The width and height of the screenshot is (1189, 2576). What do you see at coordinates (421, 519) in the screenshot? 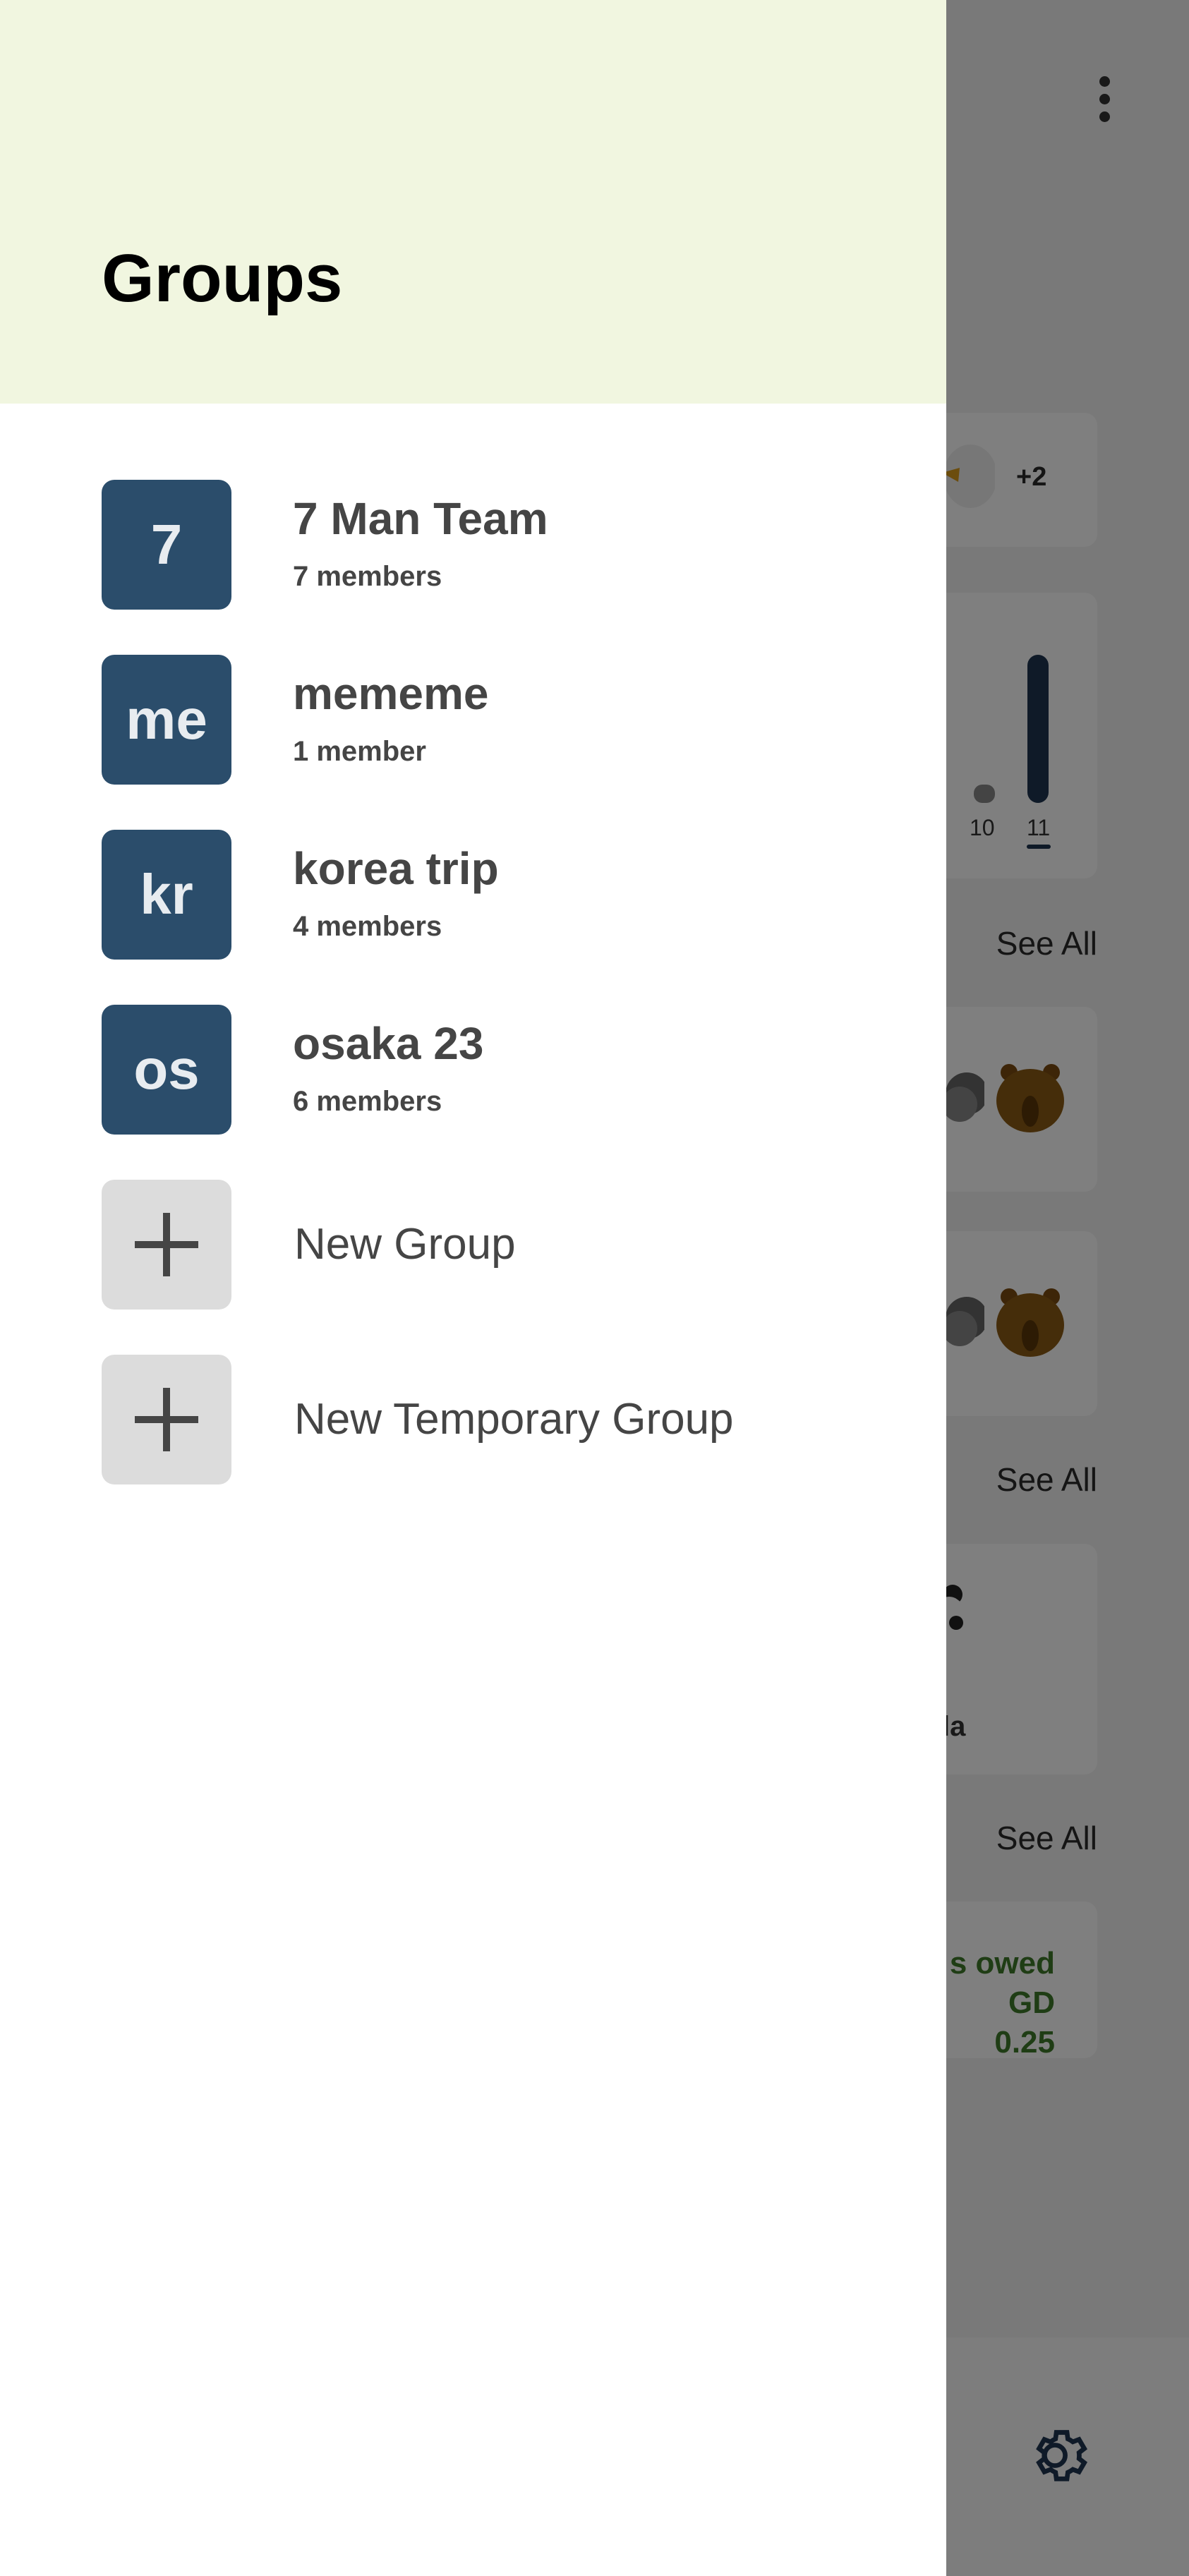
I see `group-name: 7 Man Team` at bounding box center [421, 519].